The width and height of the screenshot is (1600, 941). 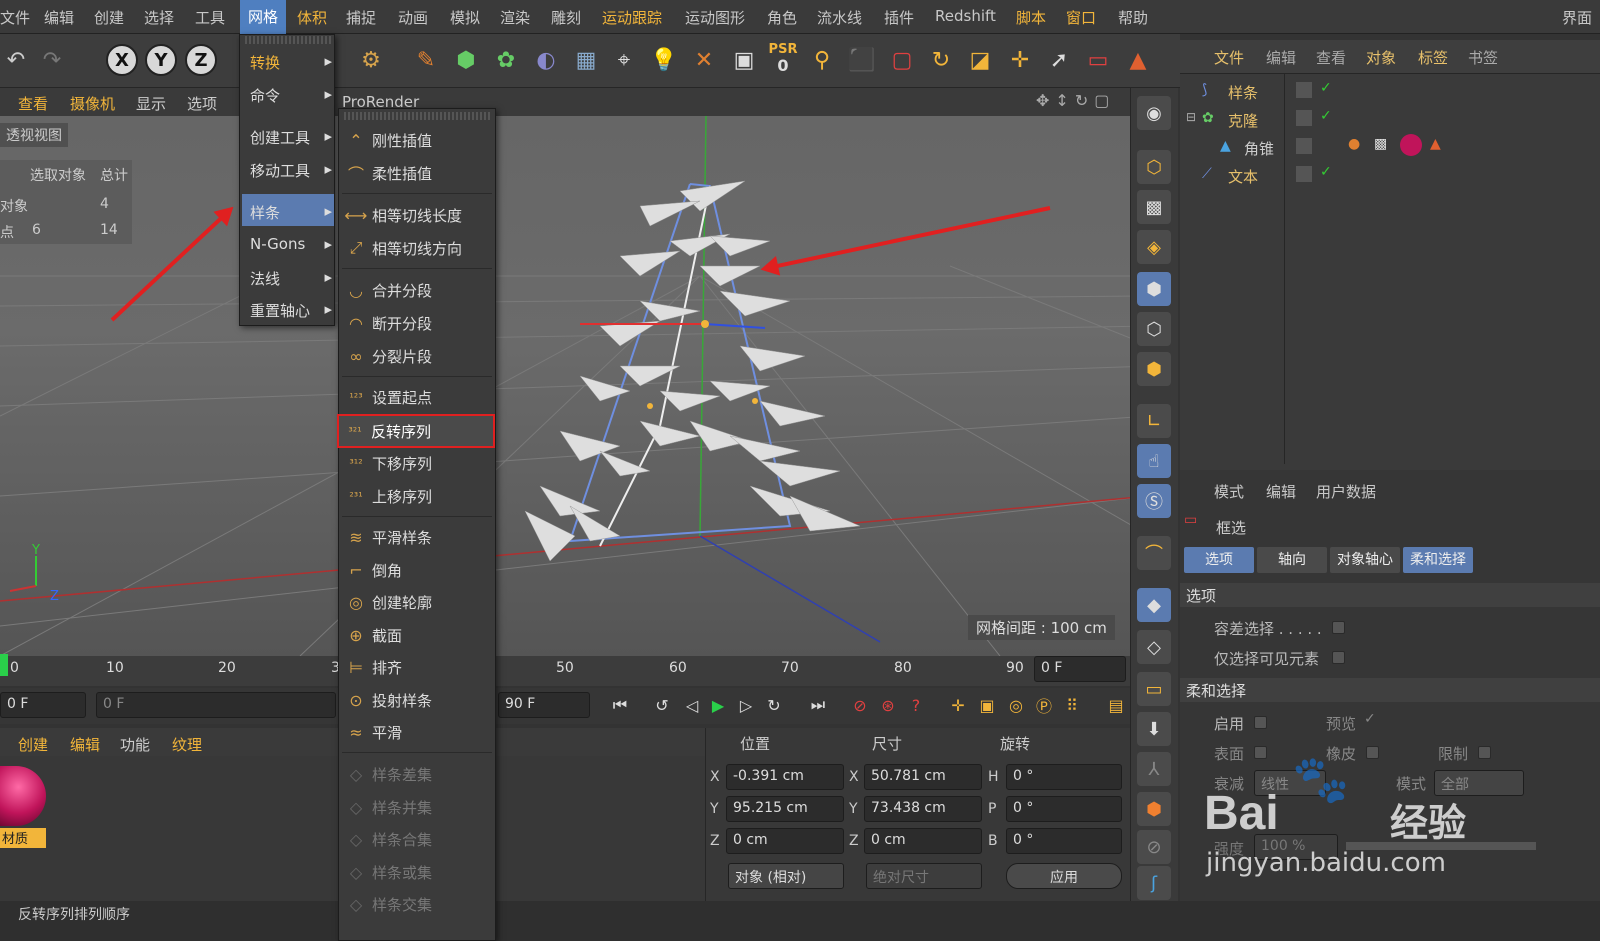 I want to click on restrict-checkbox, so click(x=1484, y=752).